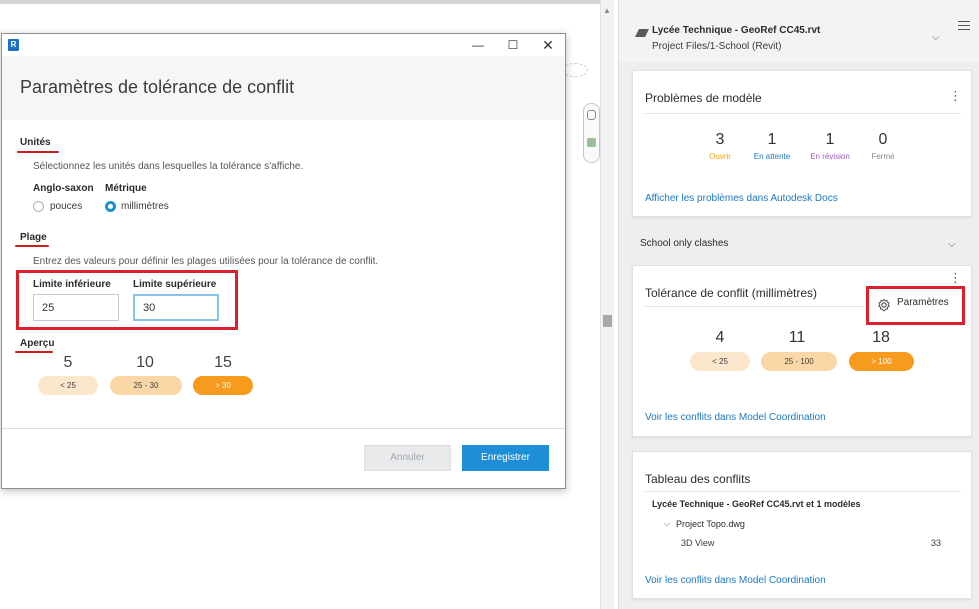 This screenshot has height=609, width=979. Describe the element at coordinates (505, 458) in the screenshot. I see `save-button: Enregistrer` at that location.